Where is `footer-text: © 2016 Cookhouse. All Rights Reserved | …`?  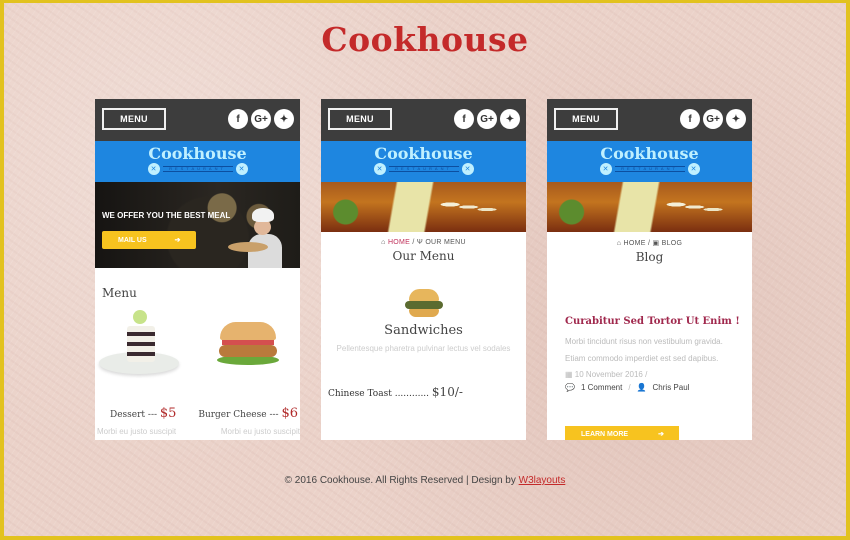 footer-text: © 2016 Cookhouse. All Rights Reserved | … is located at coordinates (401, 480).